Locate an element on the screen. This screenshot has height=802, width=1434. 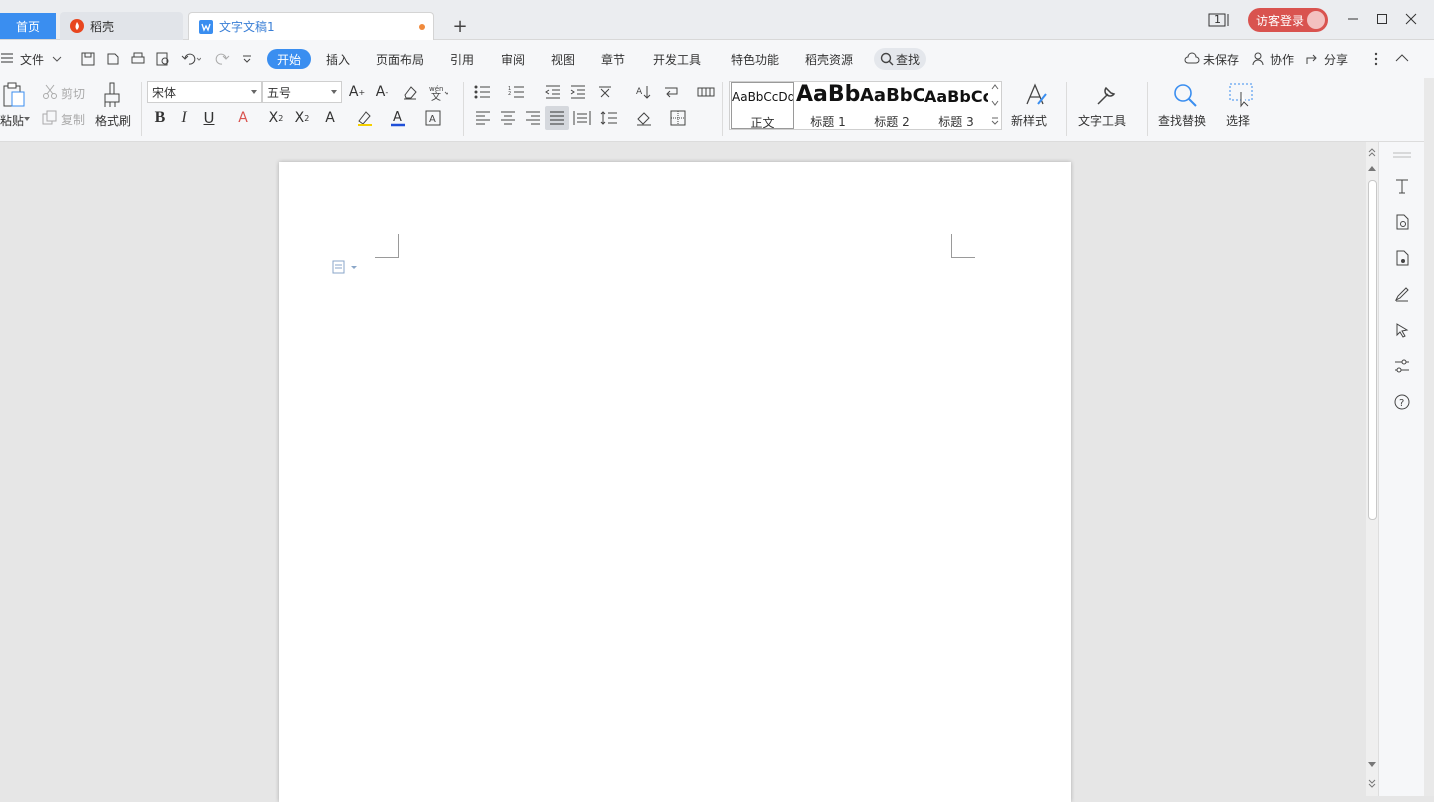
menu-developer: 开发工具 is located at coordinates (677, 59).